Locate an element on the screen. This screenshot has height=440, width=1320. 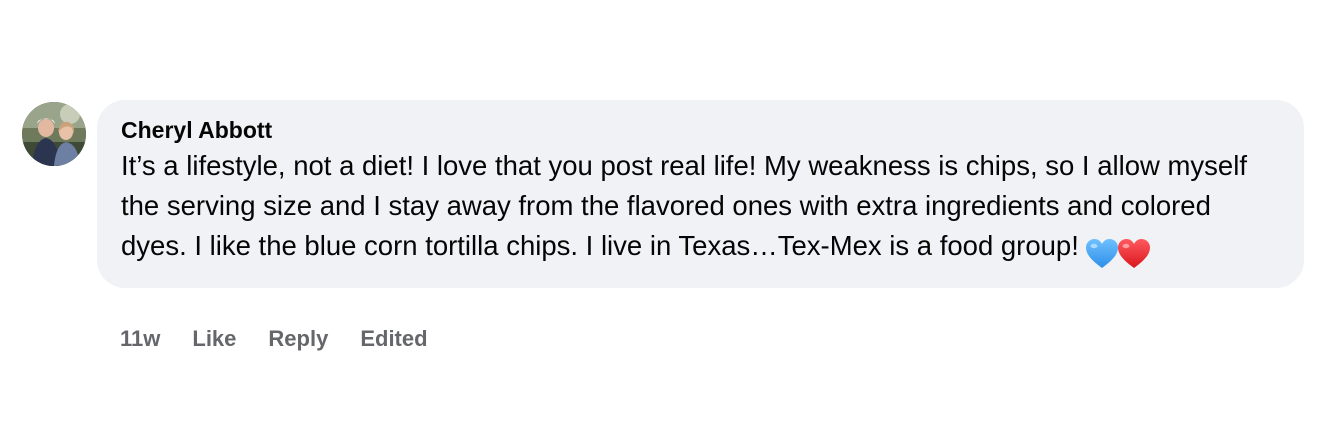
like-button: Like is located at coordinates (214, 339).